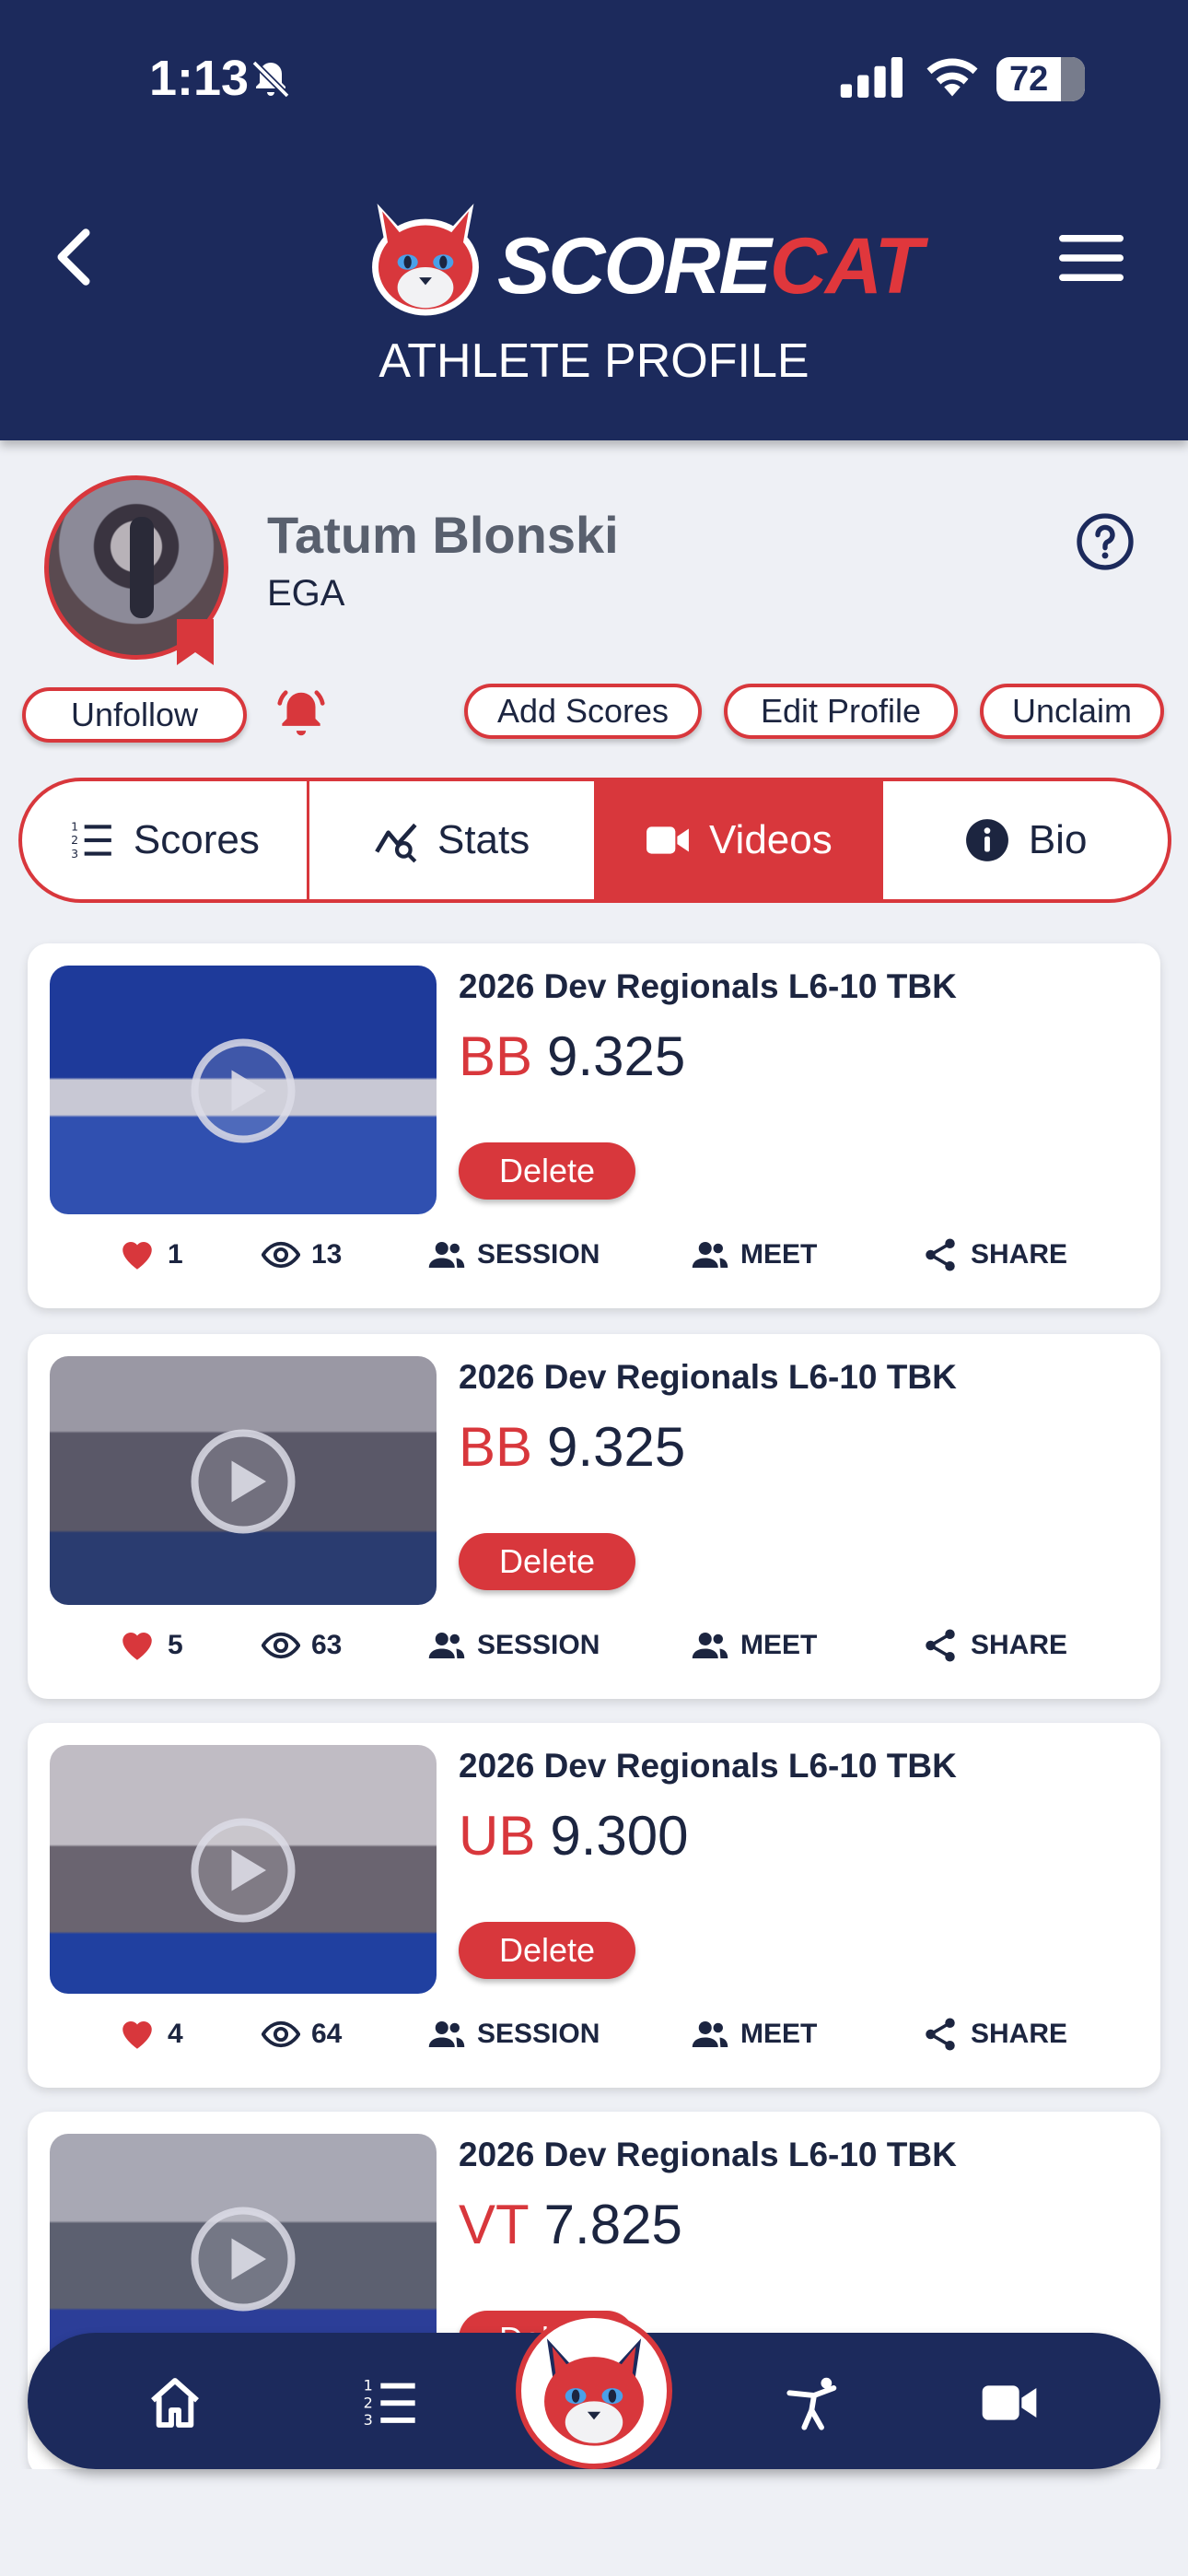  I want to click on tab-bio: Bio, so click(1026, 840).